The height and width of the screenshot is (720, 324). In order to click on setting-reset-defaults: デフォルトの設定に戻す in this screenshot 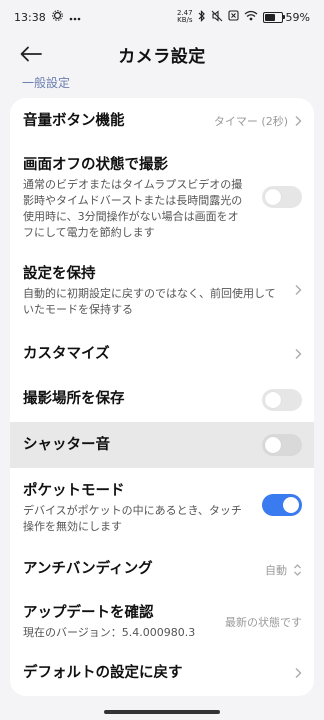, I will do `click(162, 673)`.